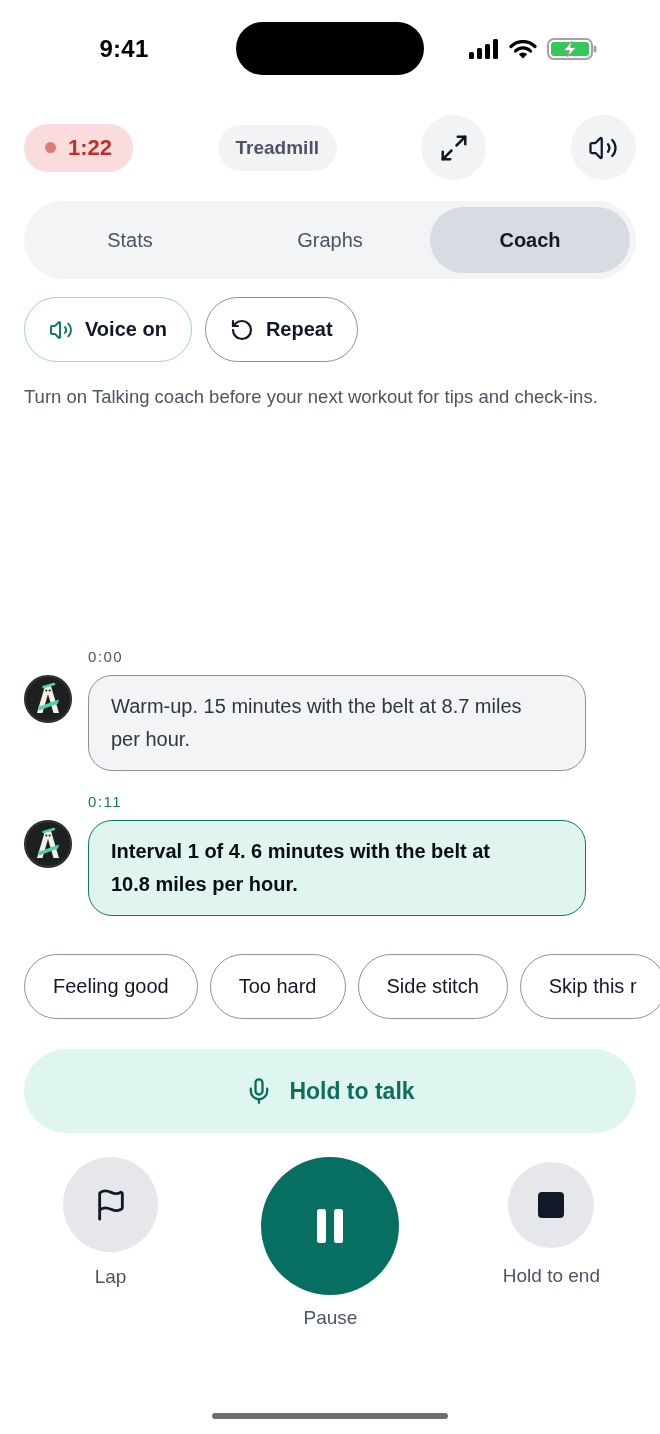 This screenshot has height=1434, width=660. I want to click on clock-time: 9:41, so click(124, 48).